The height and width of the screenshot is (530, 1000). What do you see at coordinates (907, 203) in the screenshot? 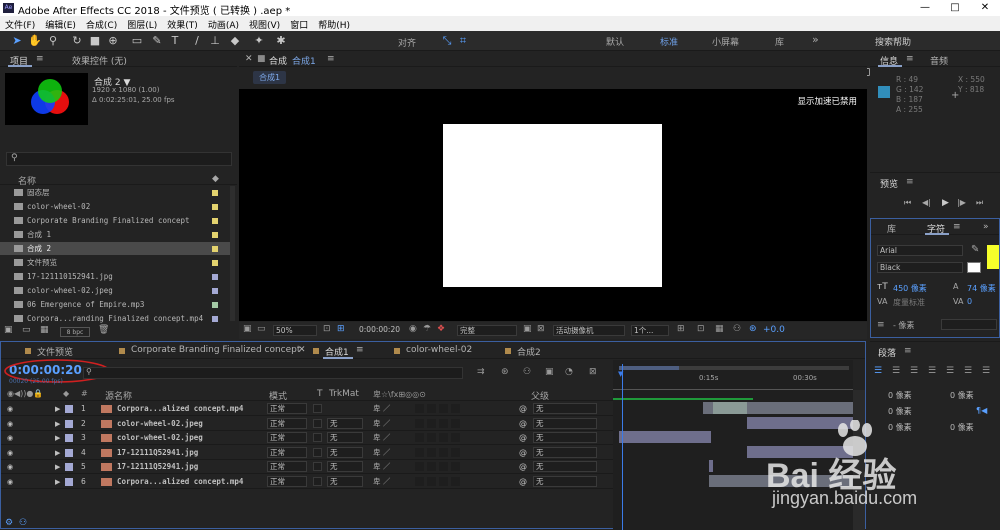
I see `first-frame-icon: ⏮` at bounding box center [907, 203].